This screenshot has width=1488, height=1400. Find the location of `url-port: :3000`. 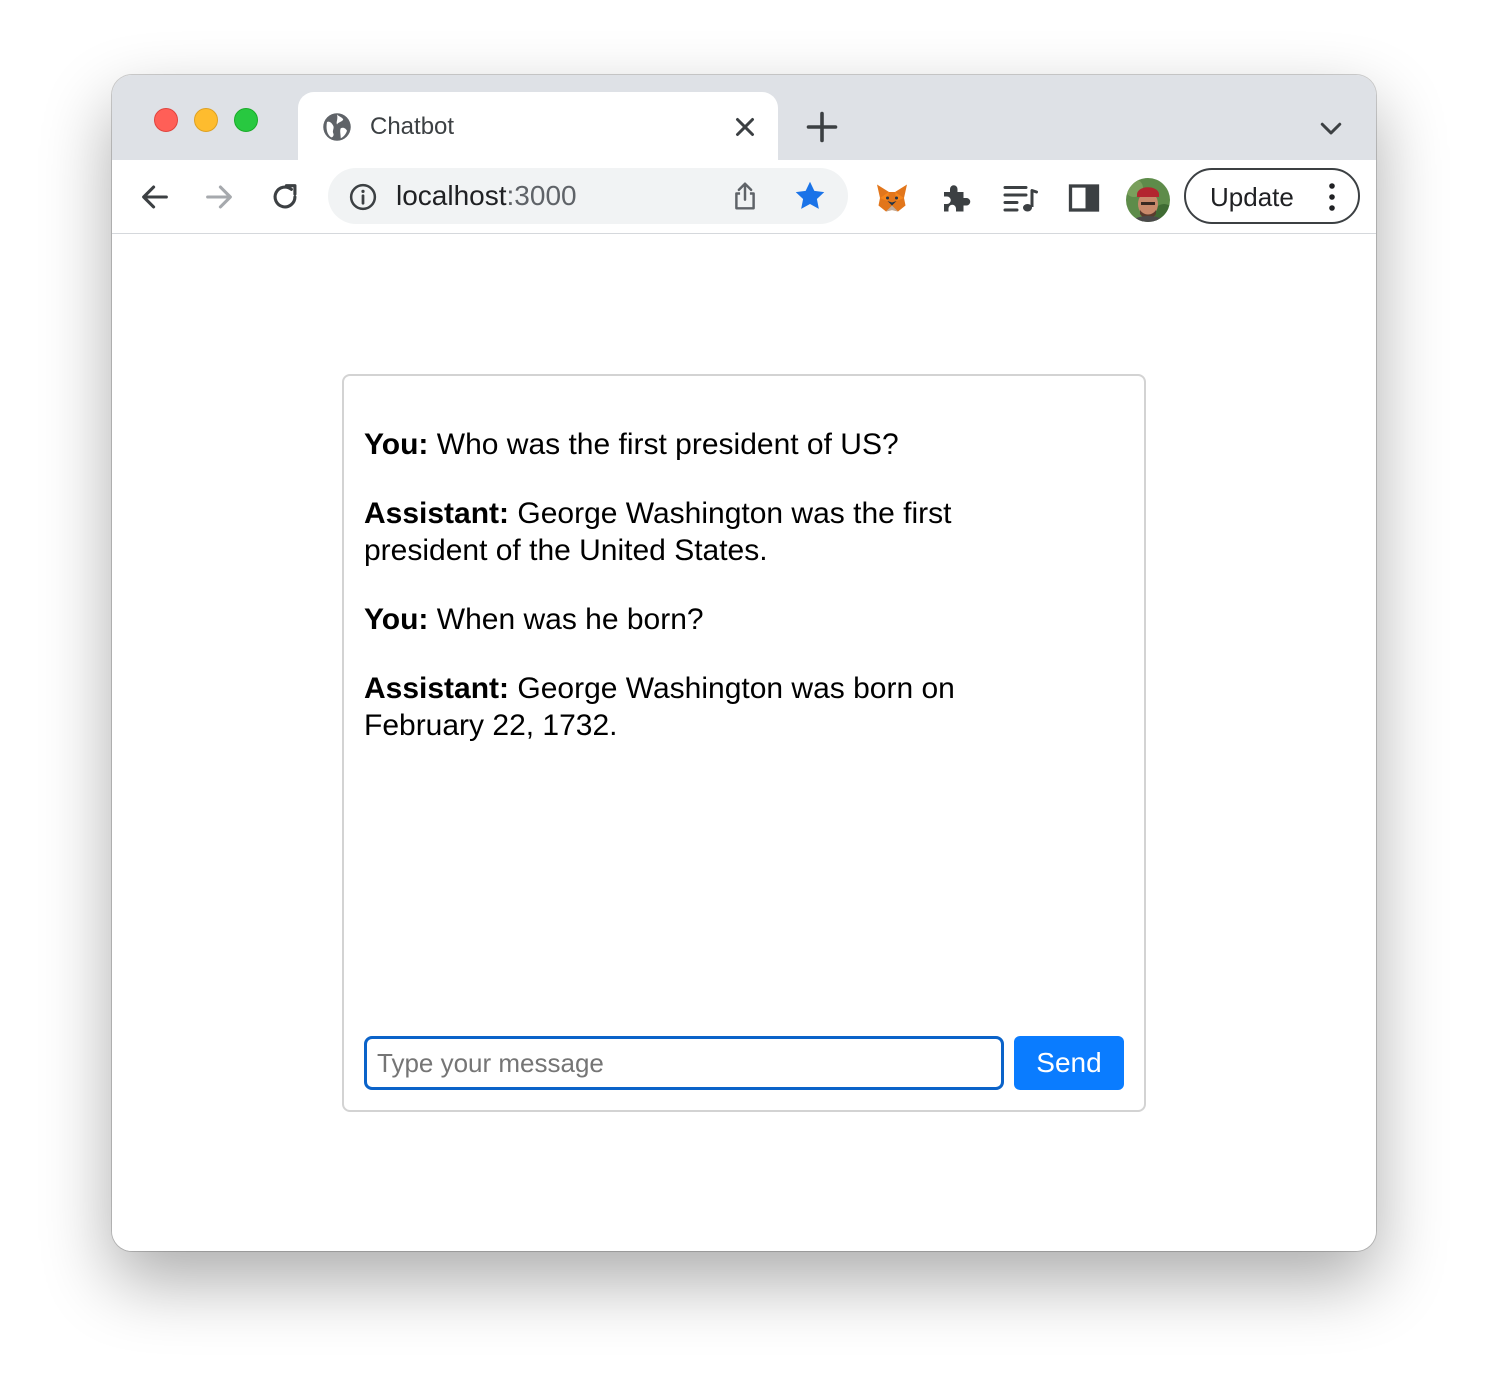

url-port: :3000 is located at coordinates (541, 195).